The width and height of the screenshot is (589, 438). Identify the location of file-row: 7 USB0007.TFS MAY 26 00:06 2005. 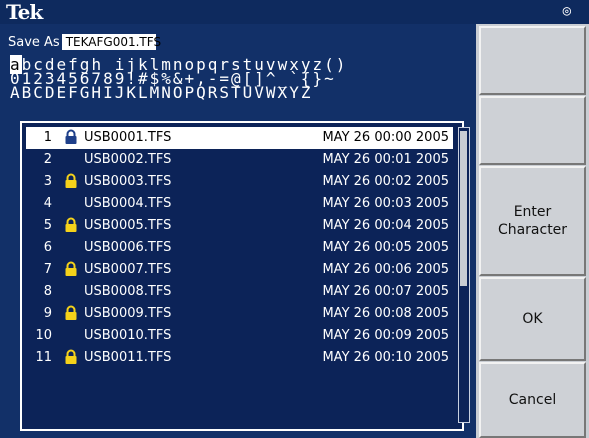
(239, 270).